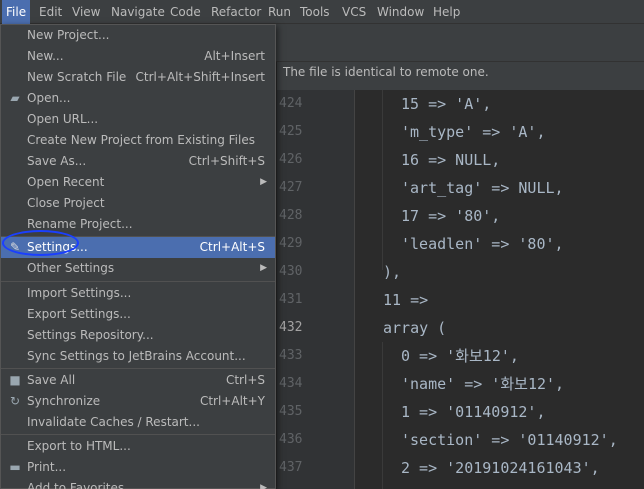  What do you see at coordinates (446, 12) in the screenshot?
I see `menu-help: Help` at bounding box center [446, 12].